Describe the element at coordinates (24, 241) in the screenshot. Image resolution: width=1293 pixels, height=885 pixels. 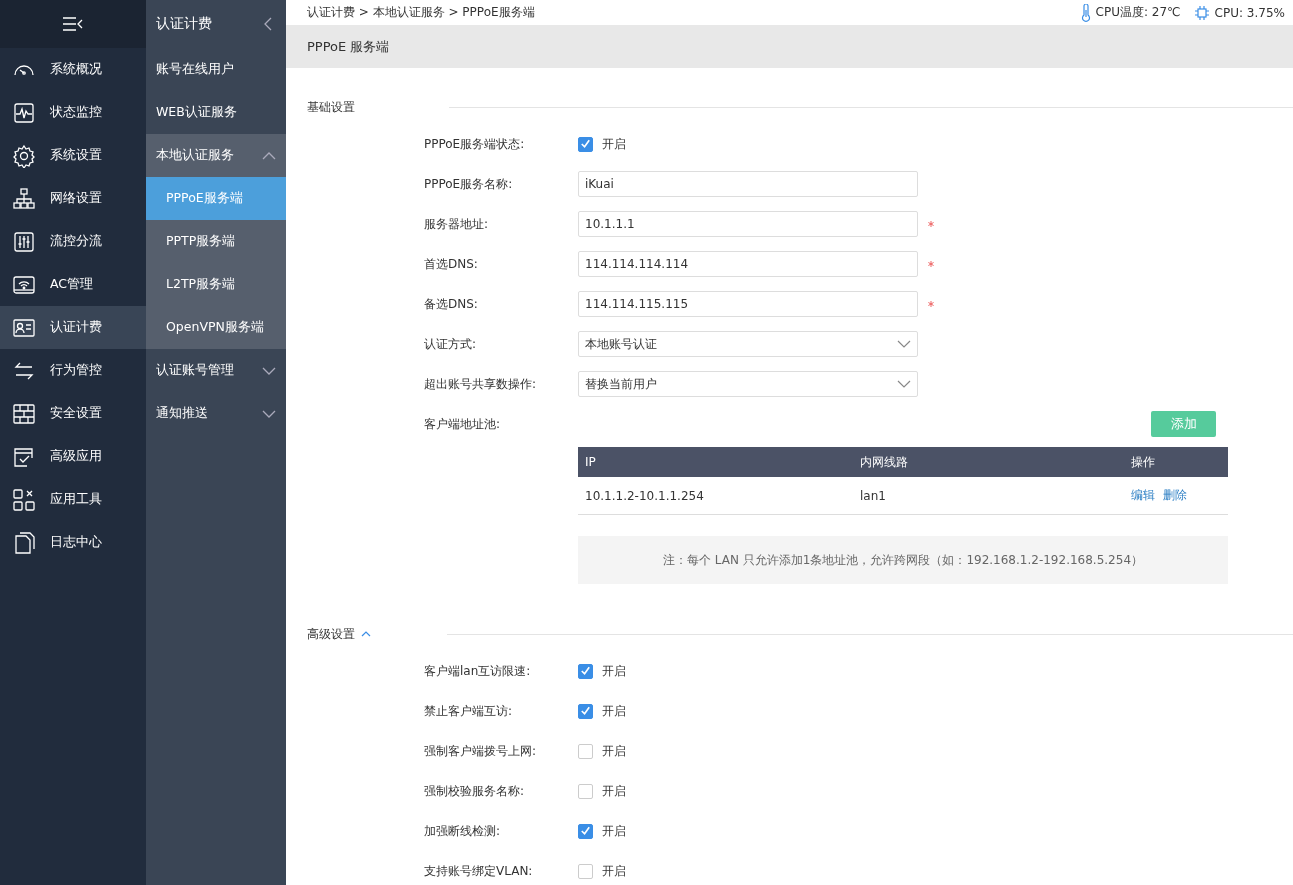
I see `sliders-icon` at that location.